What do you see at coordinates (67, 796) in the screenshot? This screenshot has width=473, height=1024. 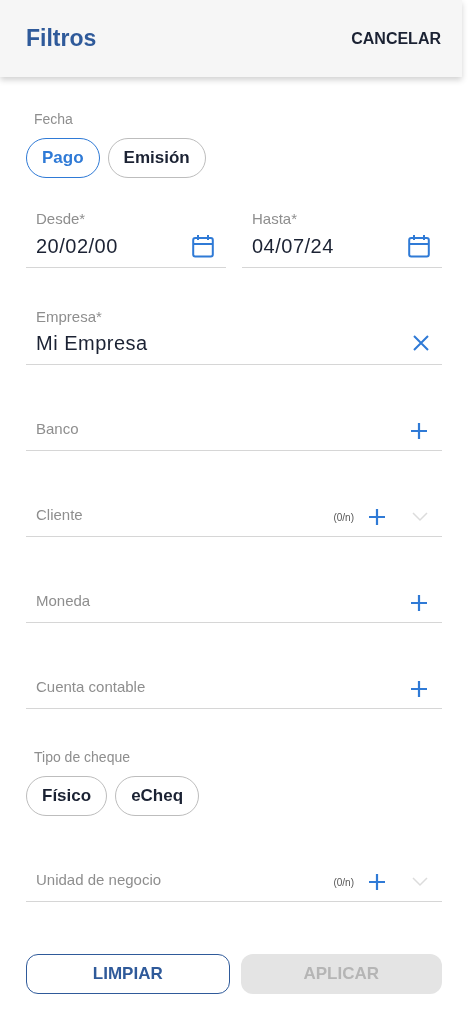 I see `filter-chip: Físico` at bounding box center [67, 796].